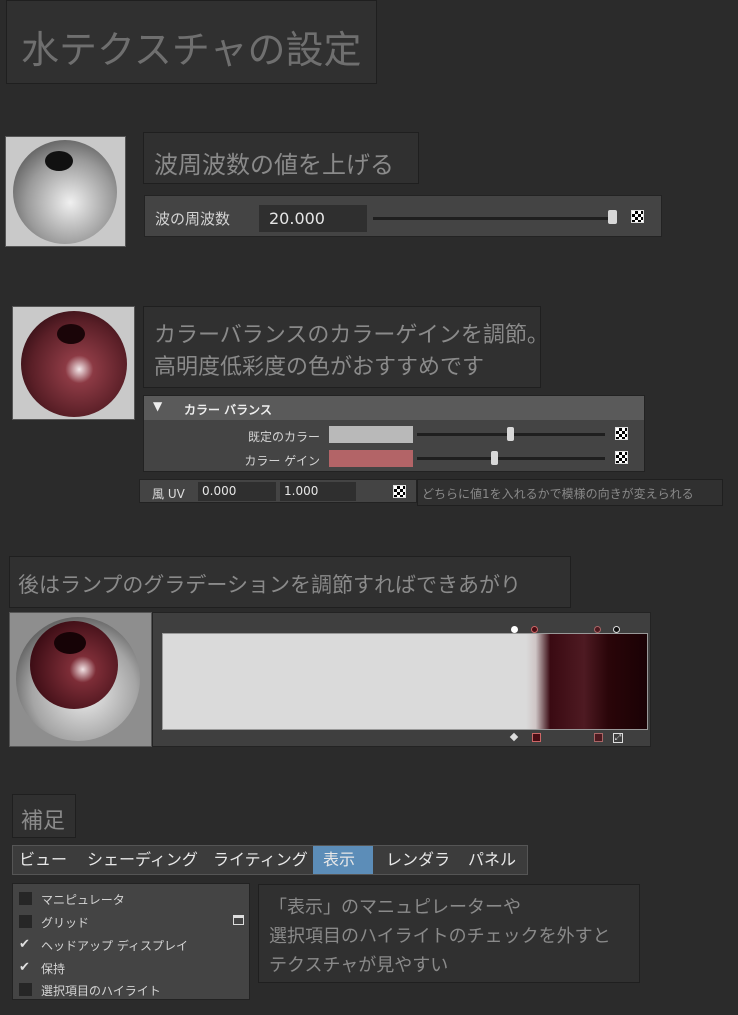  I want to click on supplement-note: 補足, so click(44, 816).